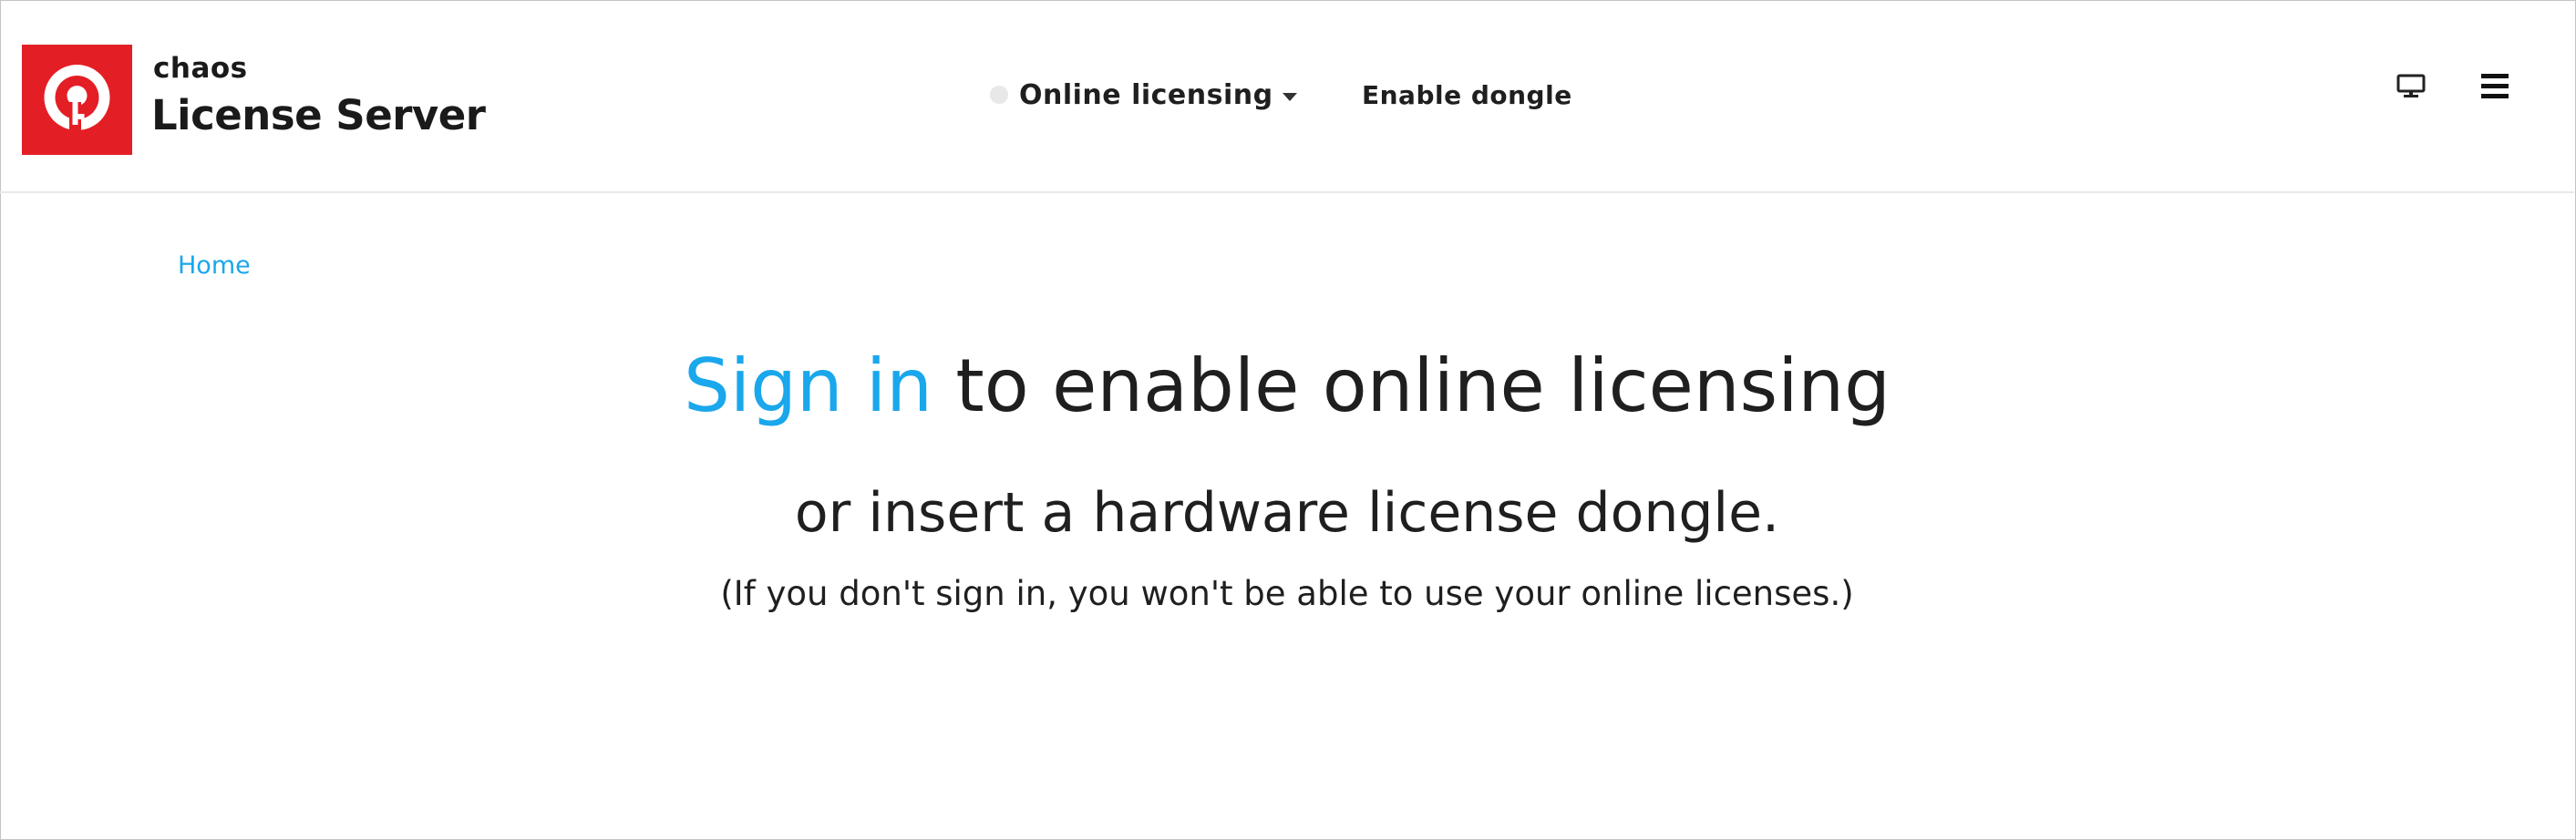  I want to click on hamburger-menu-icon, so click(2495, 86).